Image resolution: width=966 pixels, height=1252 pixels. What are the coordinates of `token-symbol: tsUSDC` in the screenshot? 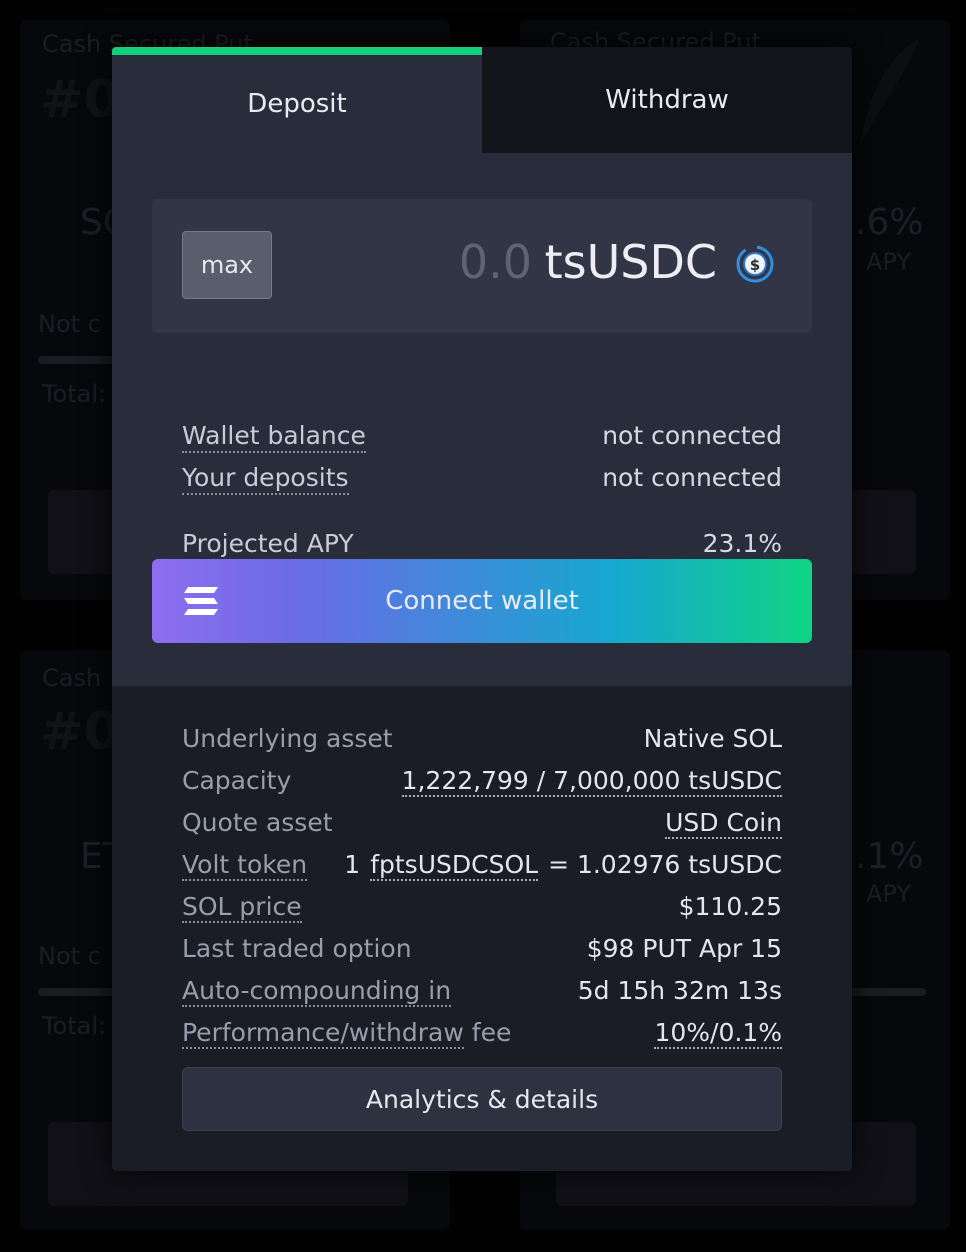 It's located at (630, 262).